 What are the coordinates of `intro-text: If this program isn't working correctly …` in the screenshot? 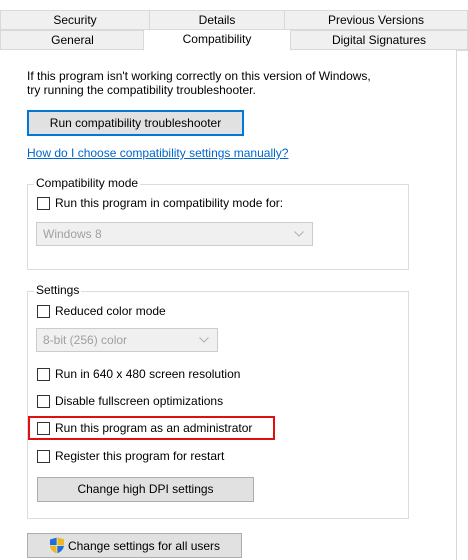 It's located at (199, 83).